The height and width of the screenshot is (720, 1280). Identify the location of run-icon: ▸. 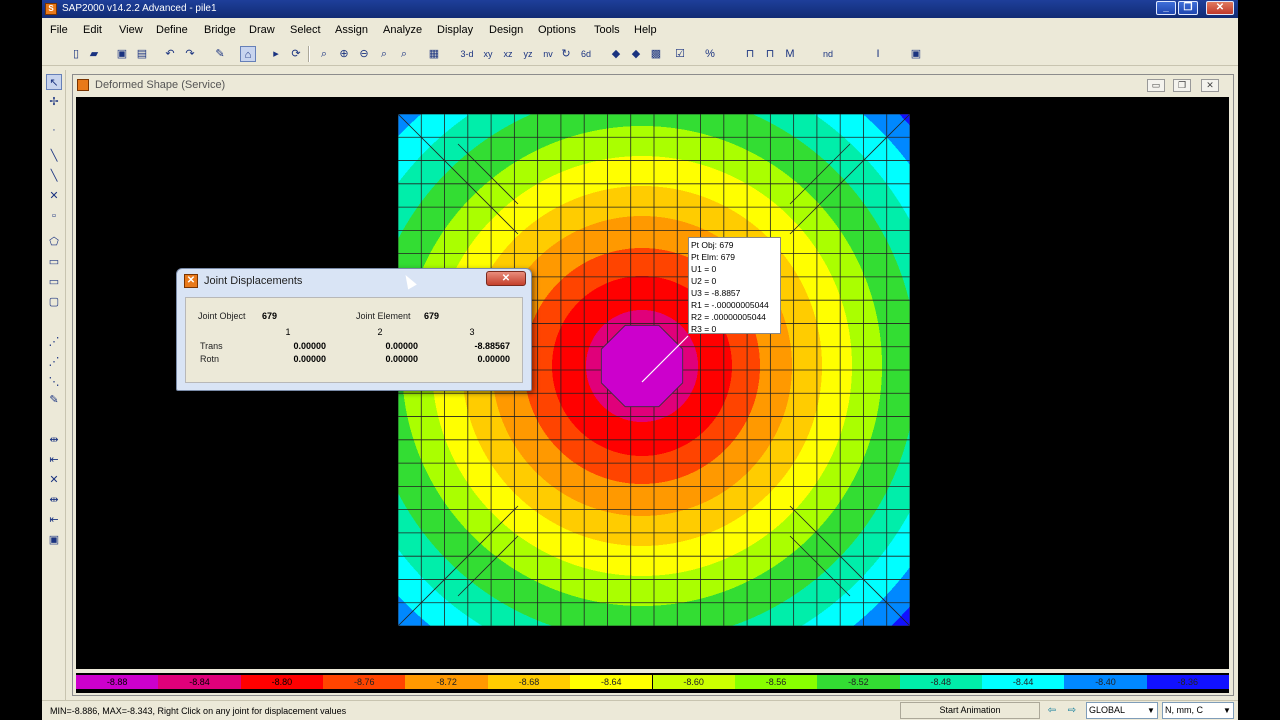
(276, 54).